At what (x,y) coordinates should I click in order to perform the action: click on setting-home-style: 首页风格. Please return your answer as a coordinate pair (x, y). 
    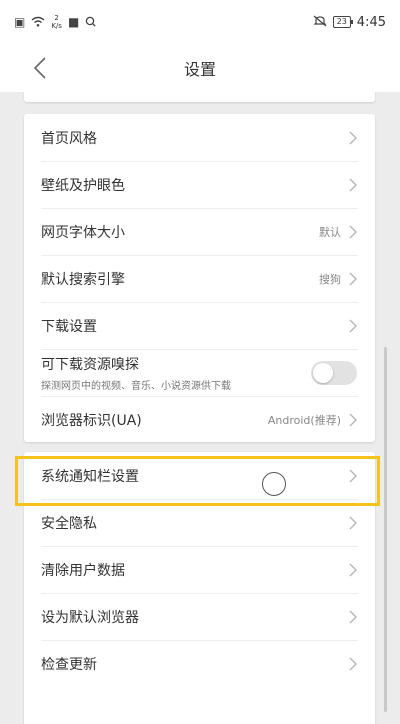
    Looking at the image, I should click on (199, 137).